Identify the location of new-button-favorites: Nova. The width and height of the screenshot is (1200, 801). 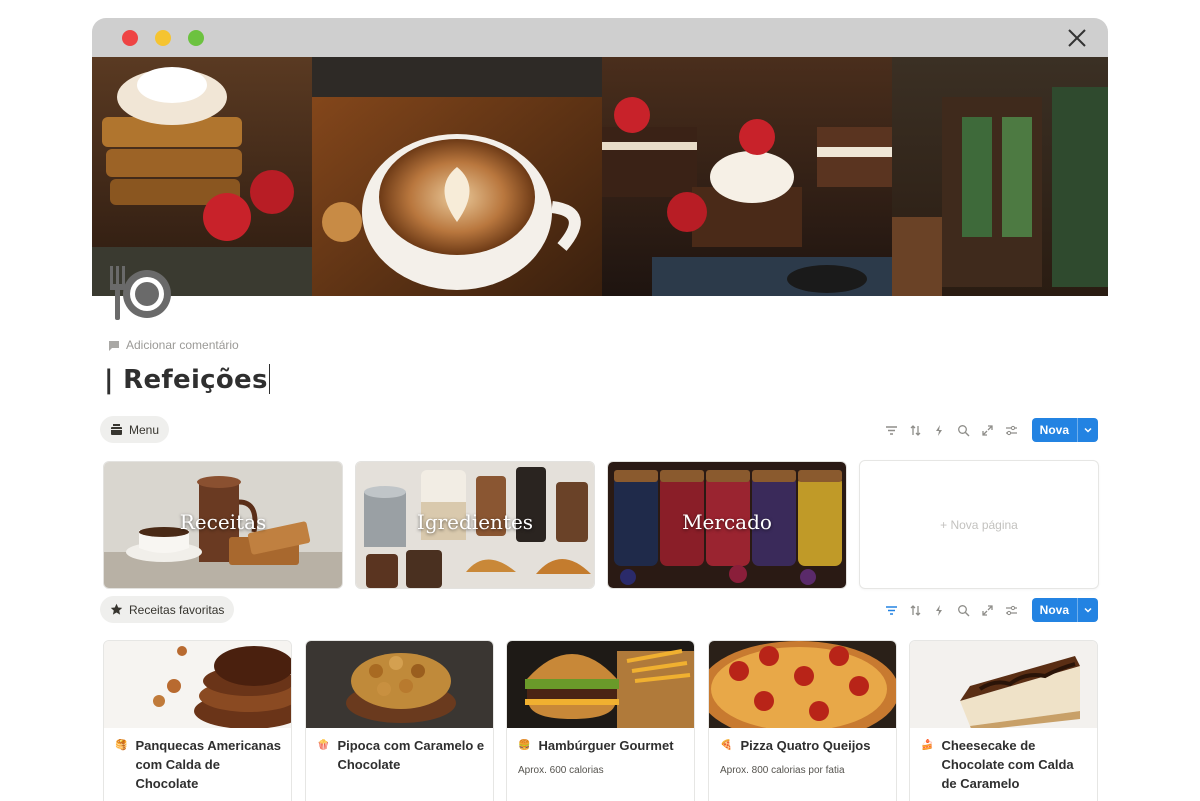
(1064, 610).